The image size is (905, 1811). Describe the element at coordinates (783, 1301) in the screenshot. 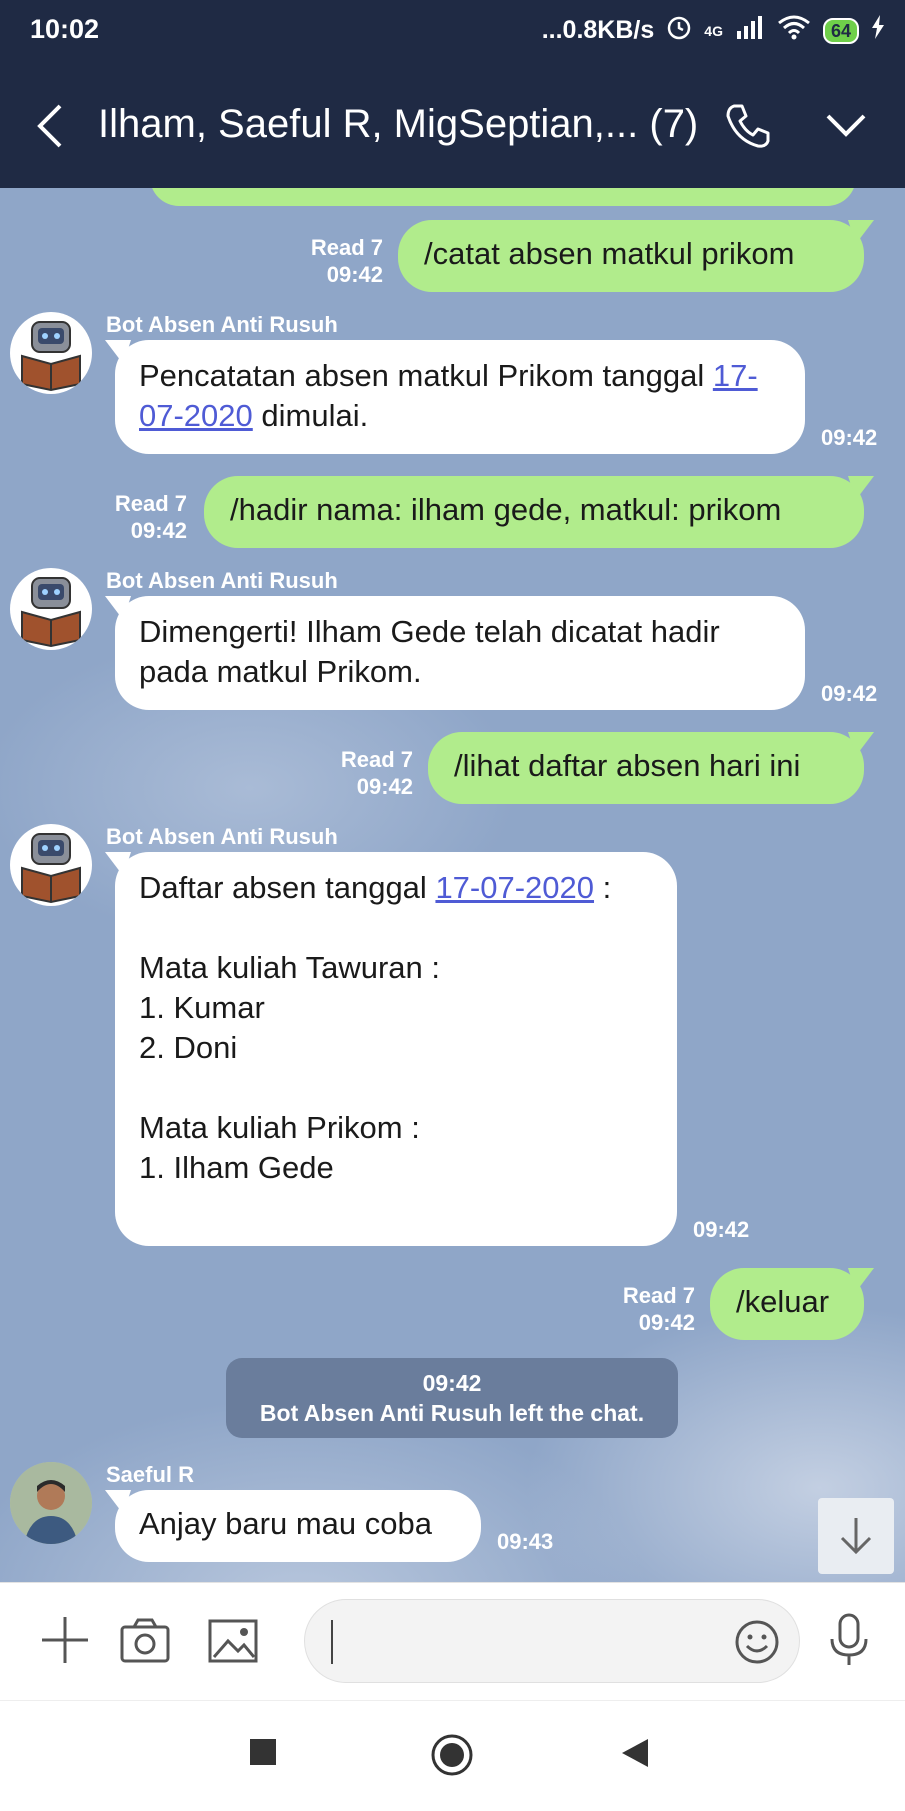

I see `message-text: /keluar` at that location.